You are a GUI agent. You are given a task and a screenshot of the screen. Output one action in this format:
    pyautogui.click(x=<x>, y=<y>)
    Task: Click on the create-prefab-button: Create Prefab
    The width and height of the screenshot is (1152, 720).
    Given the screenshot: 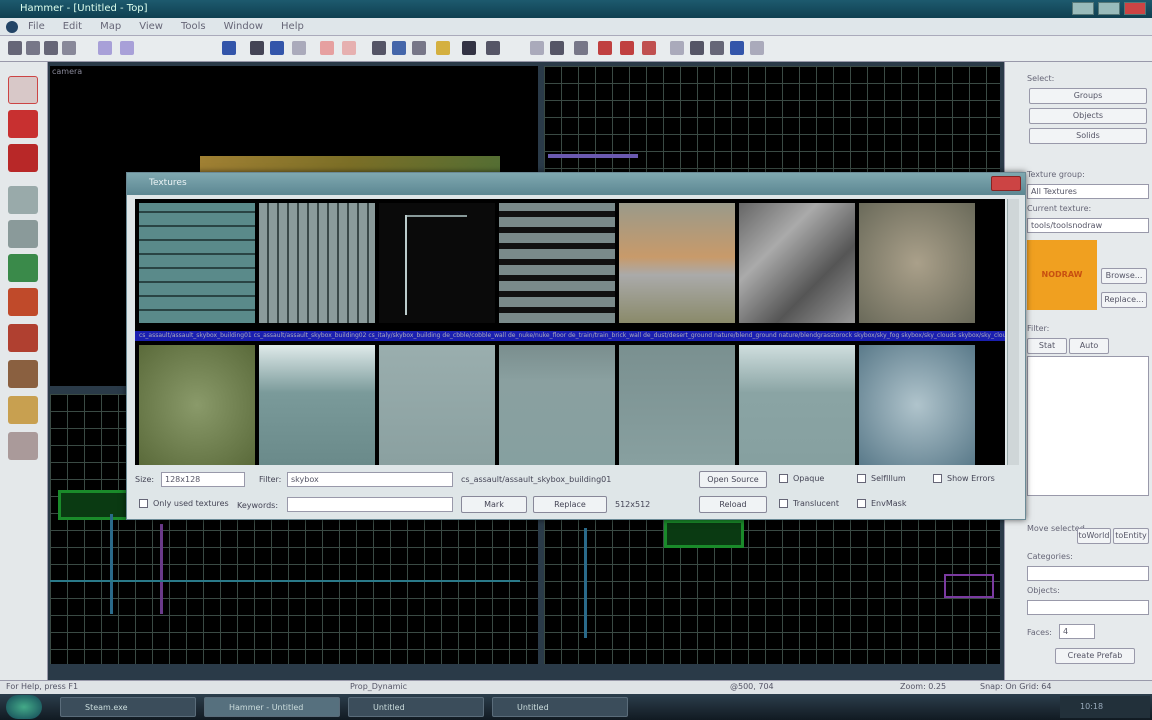 What is the action you would take?
    pyautogui.click(x=1095, y=656)
    